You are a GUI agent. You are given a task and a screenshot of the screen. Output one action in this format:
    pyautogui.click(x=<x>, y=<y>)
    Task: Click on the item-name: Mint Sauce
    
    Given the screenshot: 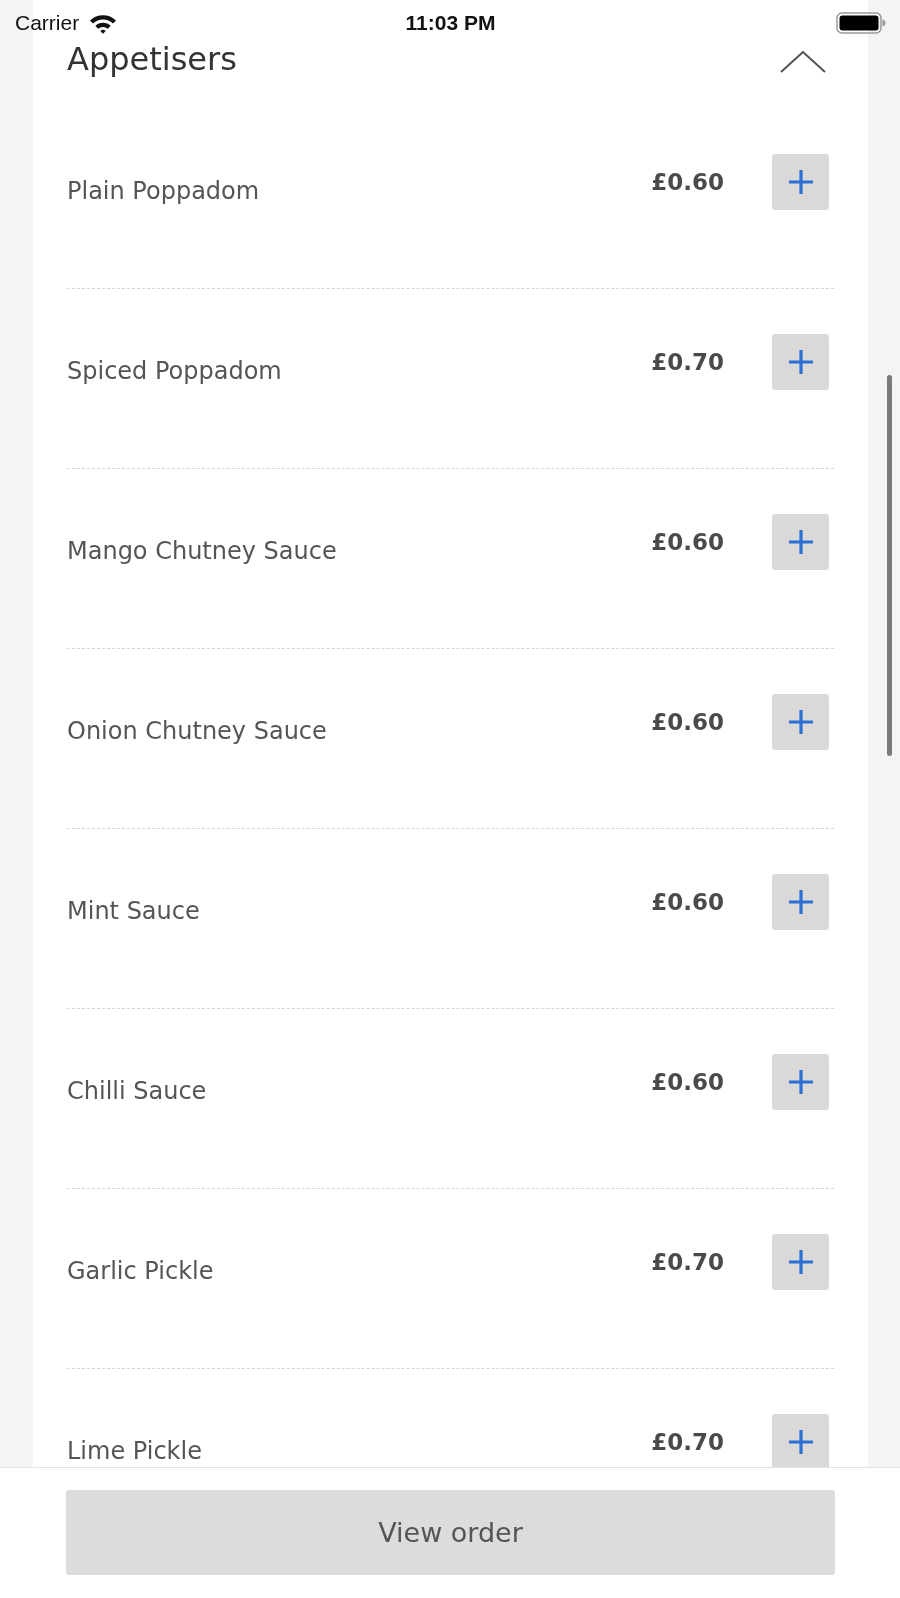 What is the action you would take?
    pyautogui.click(x=134, y=911)
    